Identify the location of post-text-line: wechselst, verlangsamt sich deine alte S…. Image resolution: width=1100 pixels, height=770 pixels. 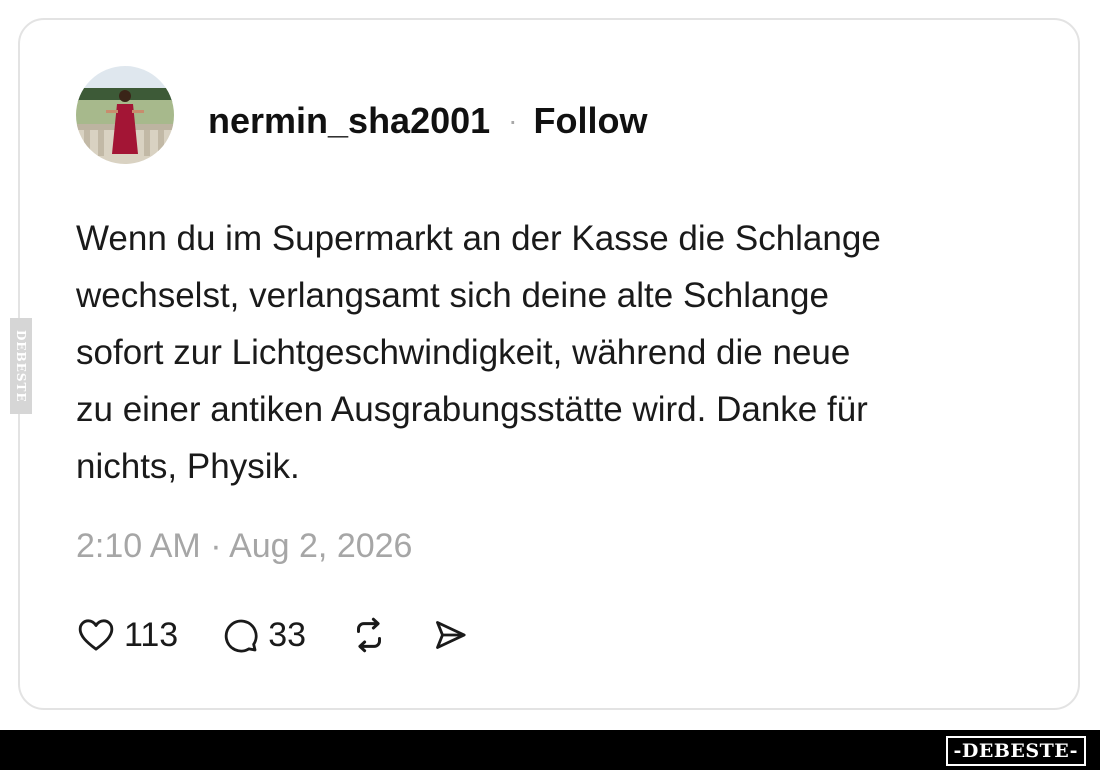
(452, 295).